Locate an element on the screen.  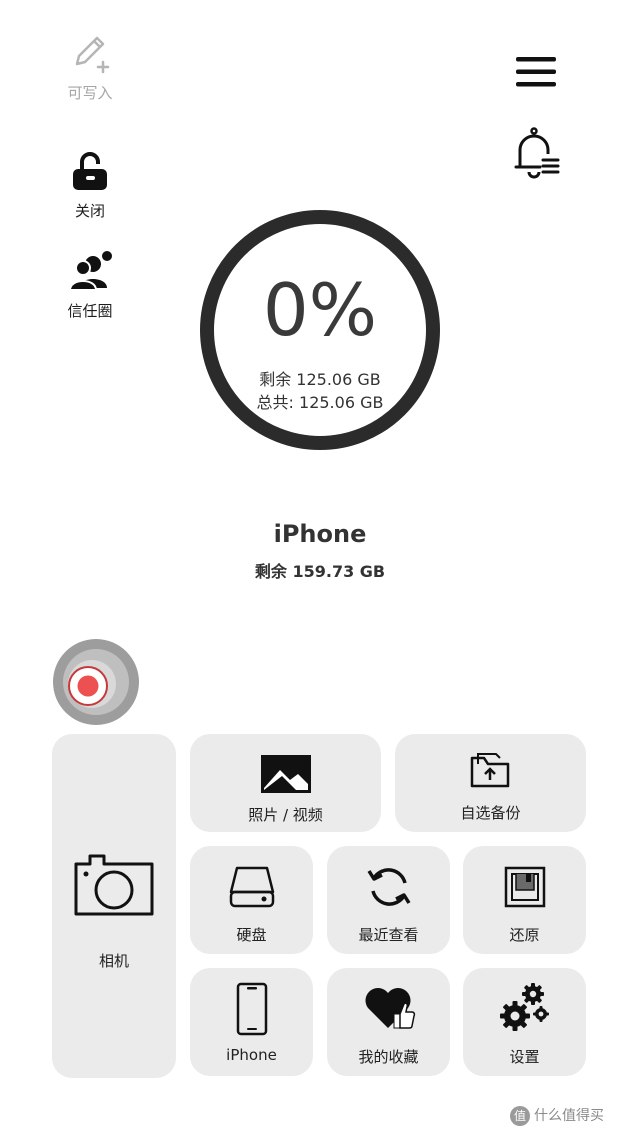
hamburger-menu-icon is located at coordinates (536, 72).